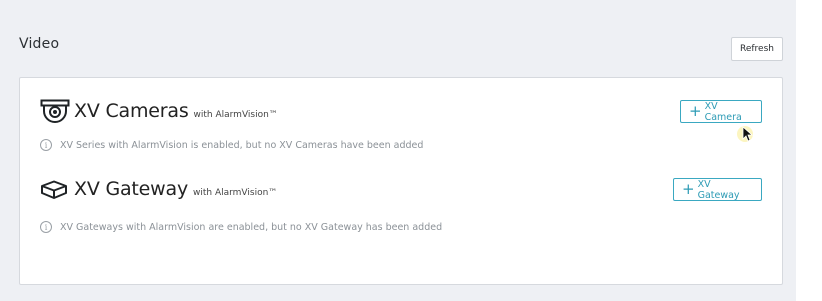 Image resolution: width=822 pixels, height=301 pixels. I want to click on xv-gateway-subtitle: with AlarmVision™, so click(235, 193).